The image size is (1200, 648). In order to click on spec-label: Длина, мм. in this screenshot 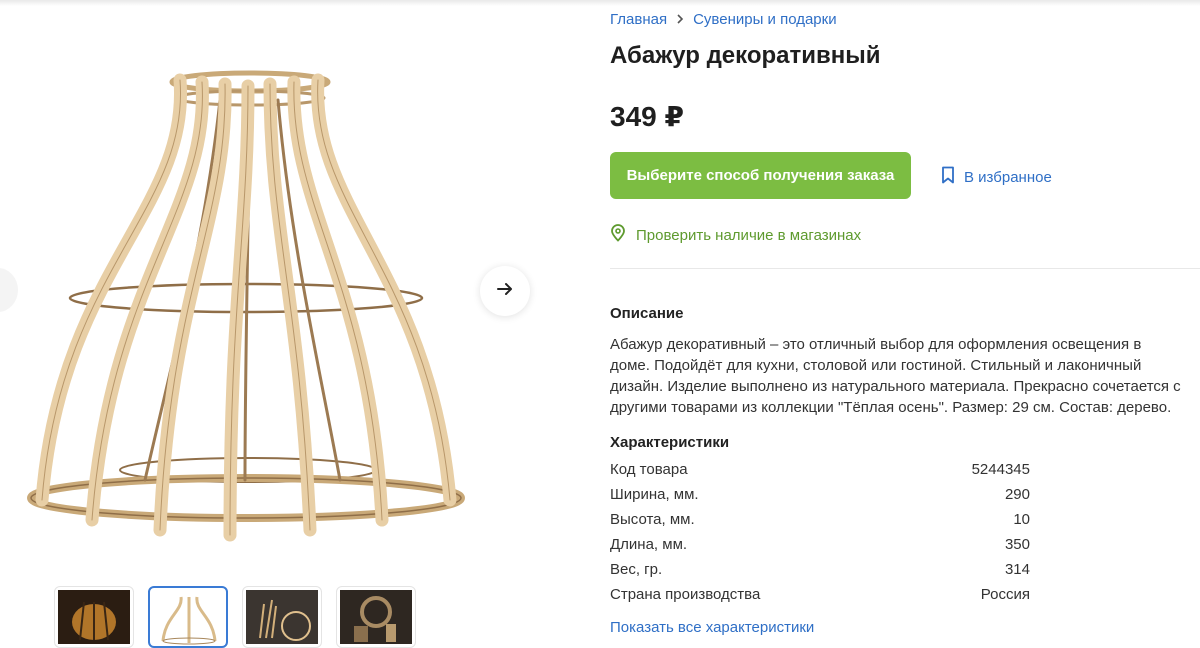, I will do `click(649, 544)`.